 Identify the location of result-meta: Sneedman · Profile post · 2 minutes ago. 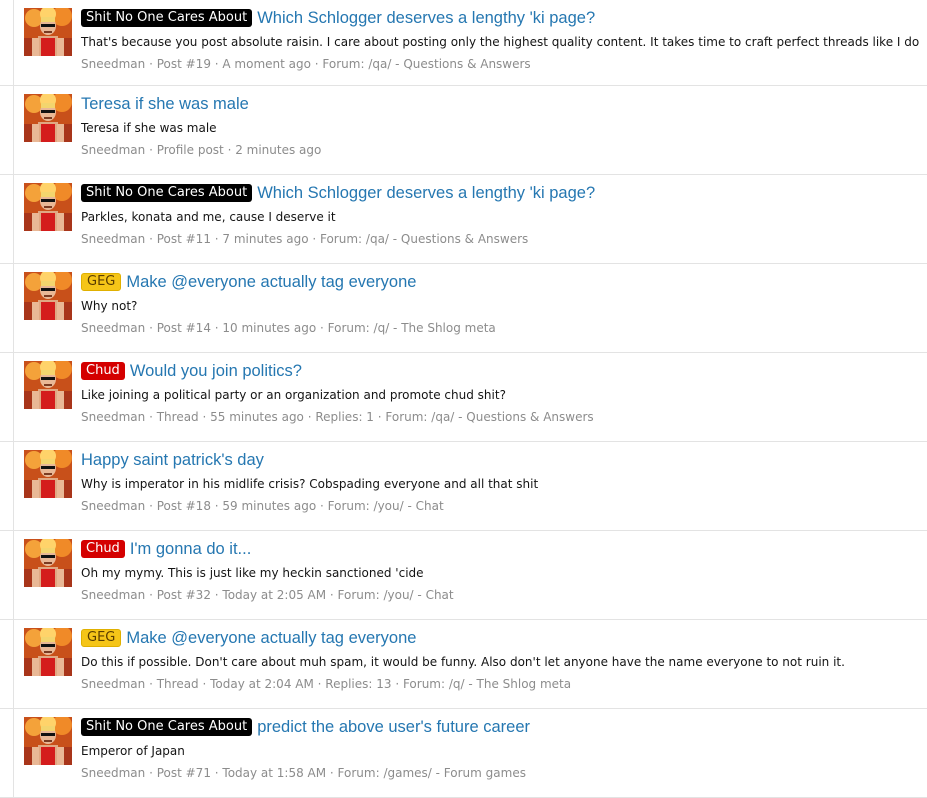
(500, 150).